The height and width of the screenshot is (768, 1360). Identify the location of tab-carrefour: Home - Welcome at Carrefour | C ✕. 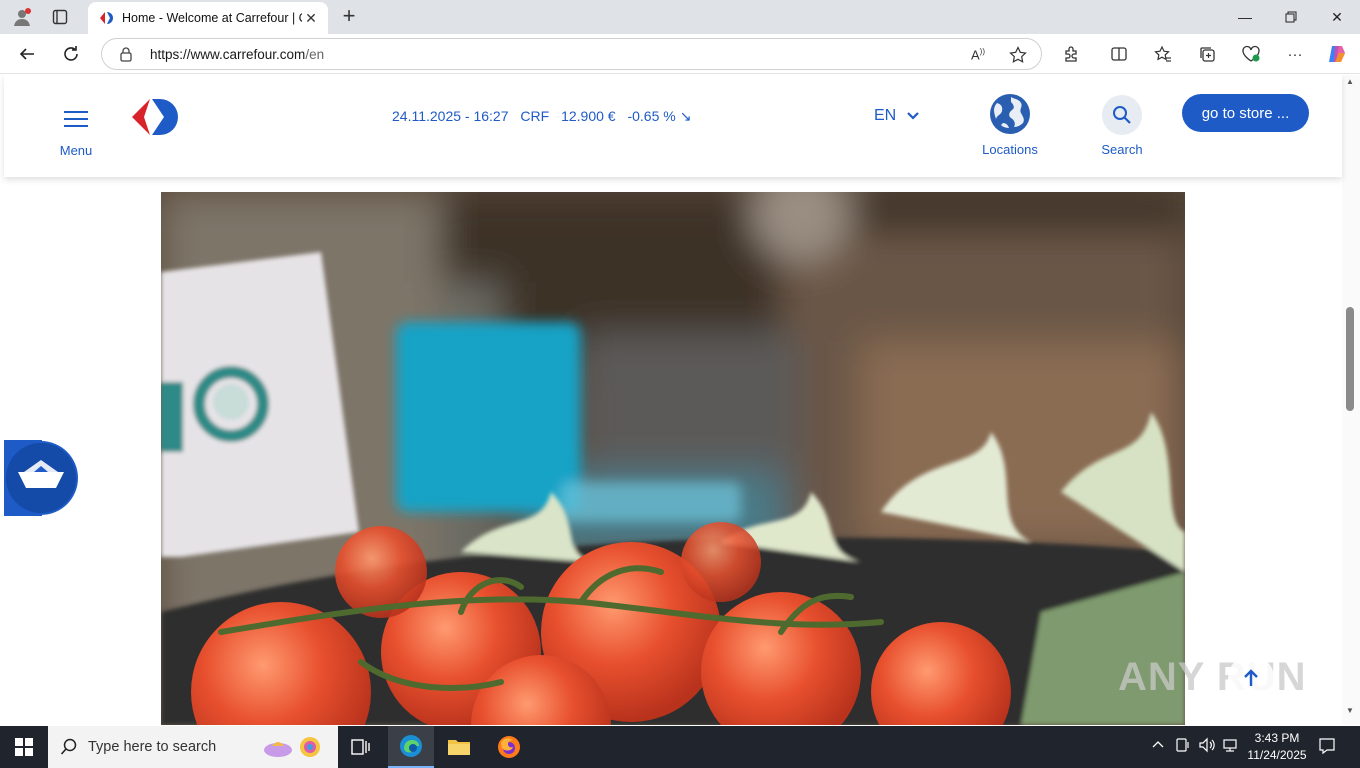
(208, 18).